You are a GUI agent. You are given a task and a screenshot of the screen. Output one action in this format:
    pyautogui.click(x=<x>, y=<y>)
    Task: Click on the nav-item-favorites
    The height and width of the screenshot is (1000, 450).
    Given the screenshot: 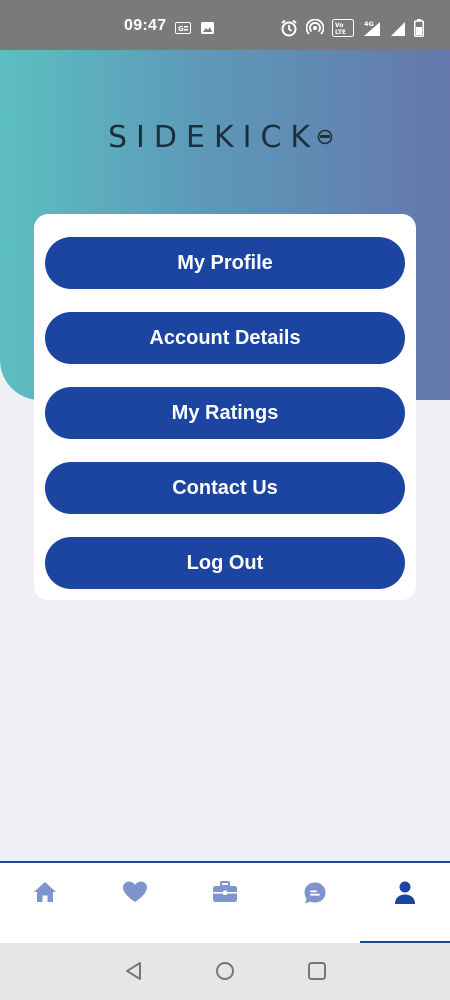 What is the action you would take?
    pyautogui.click(x=135, y=903)
    